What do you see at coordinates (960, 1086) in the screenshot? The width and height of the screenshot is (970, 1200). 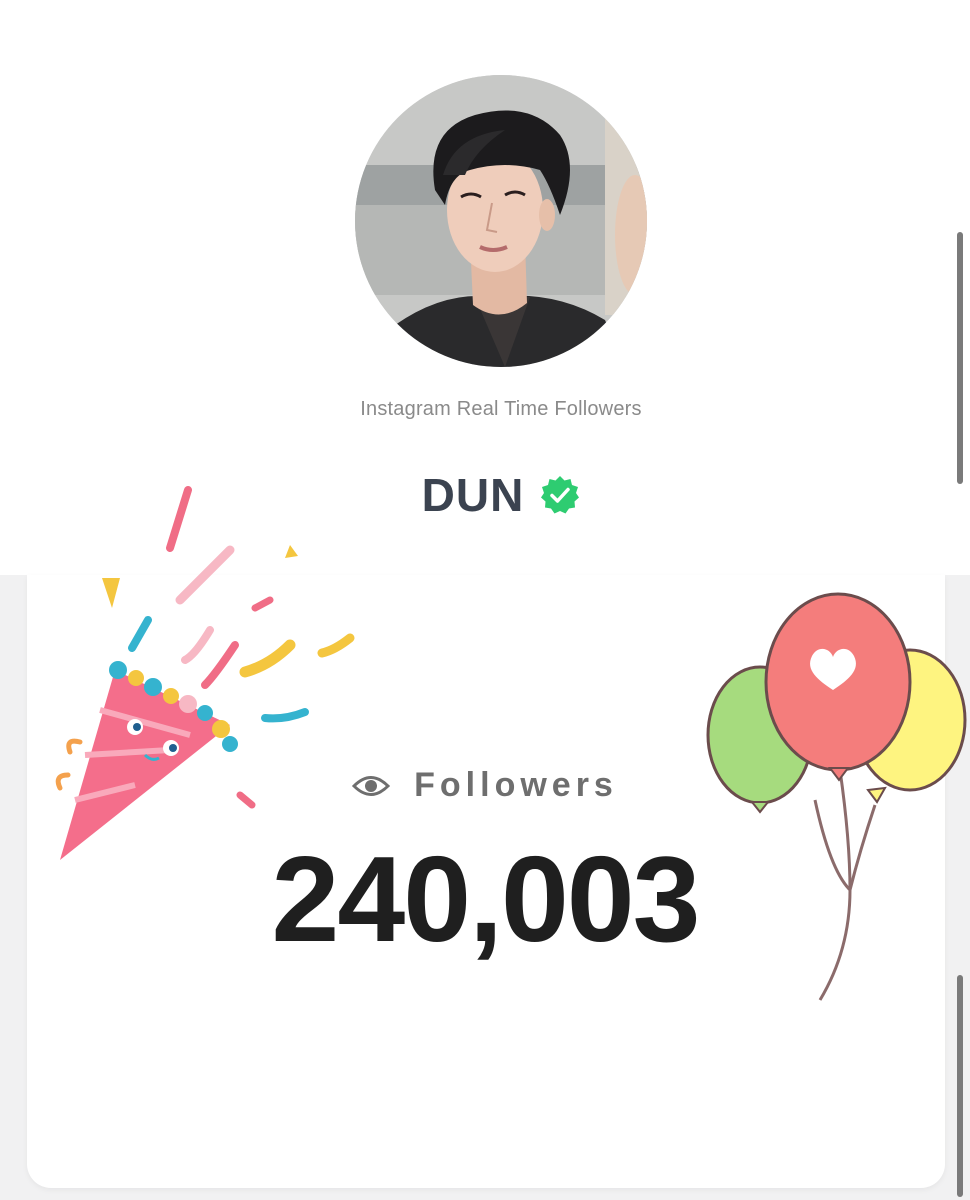 I see `scrollbar-bottom` at bounding box center [960, 1086].